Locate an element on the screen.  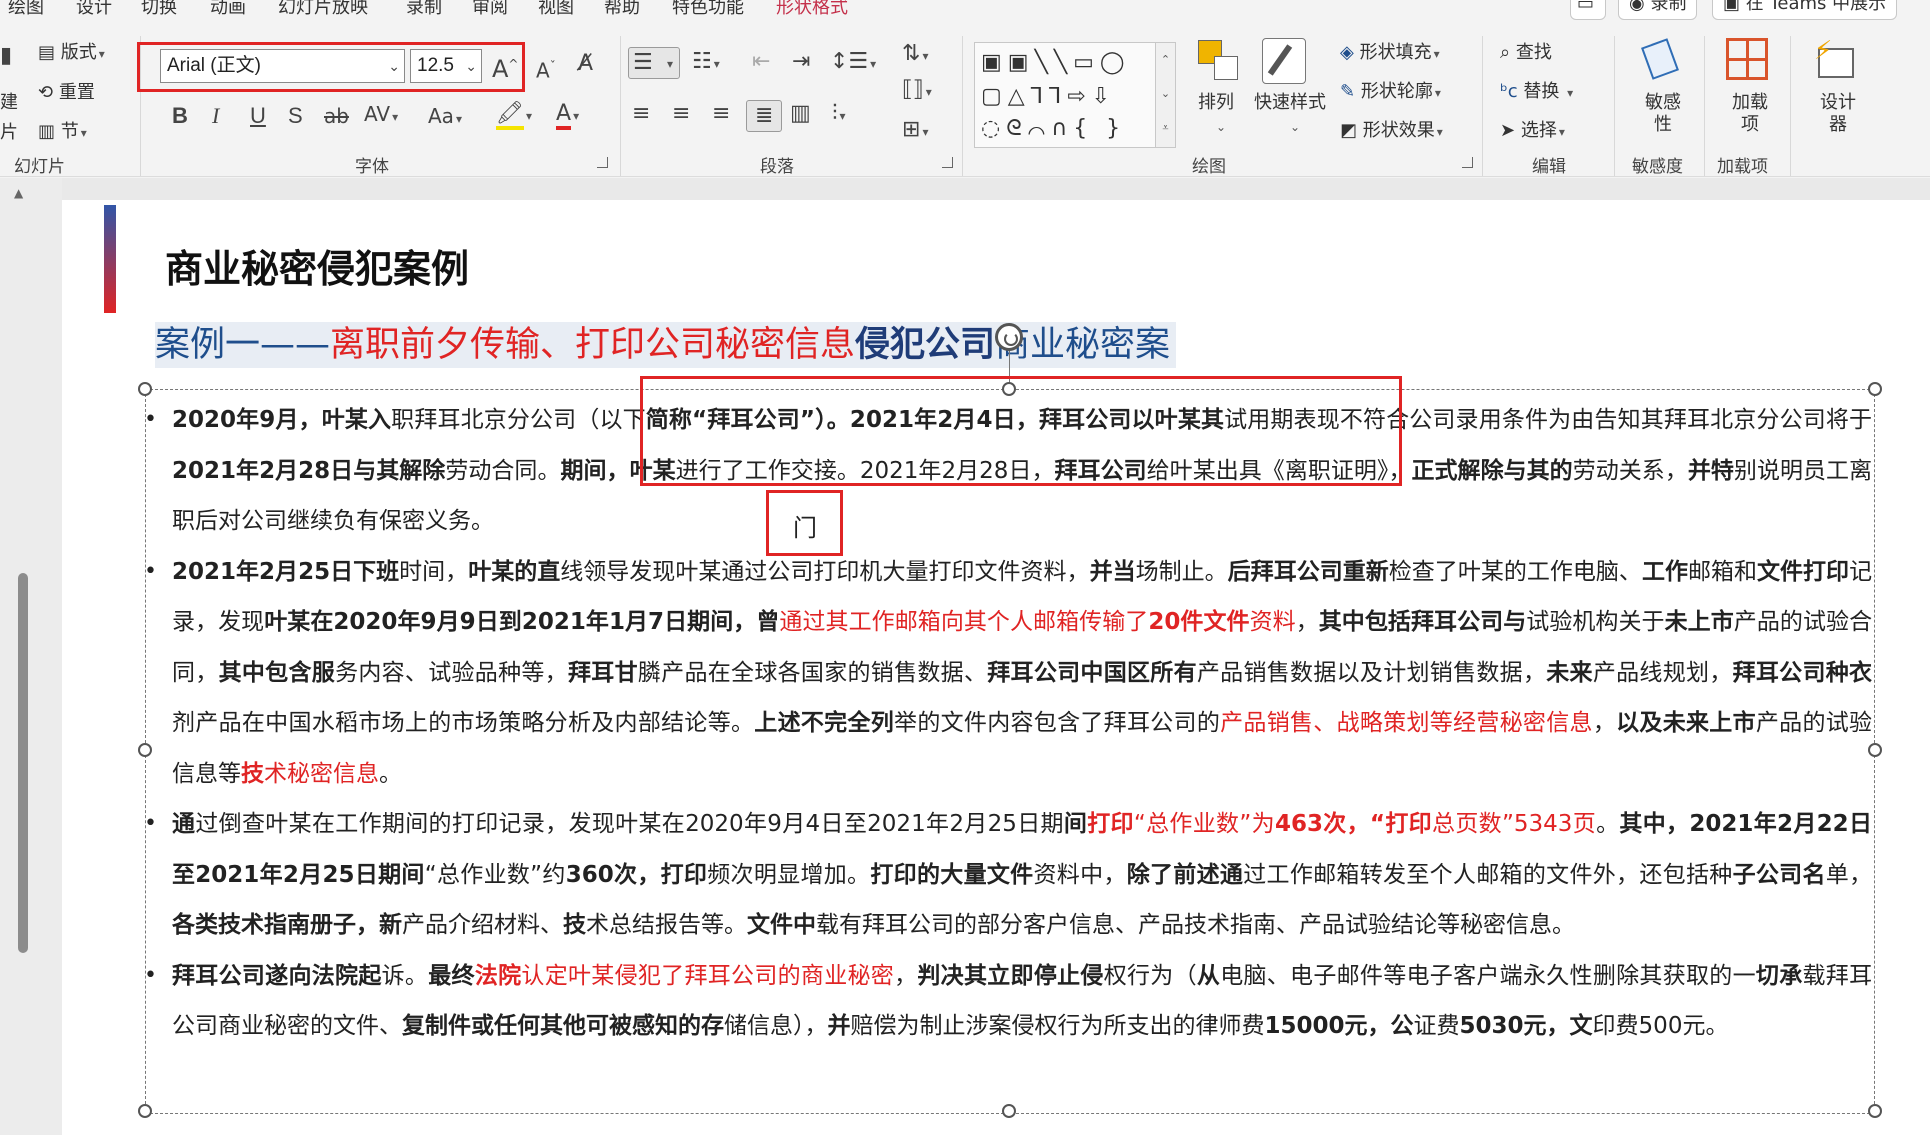
shapes-row-3: ◌ᘓ⌒∩{ } is located at coordinates (1053, 129).